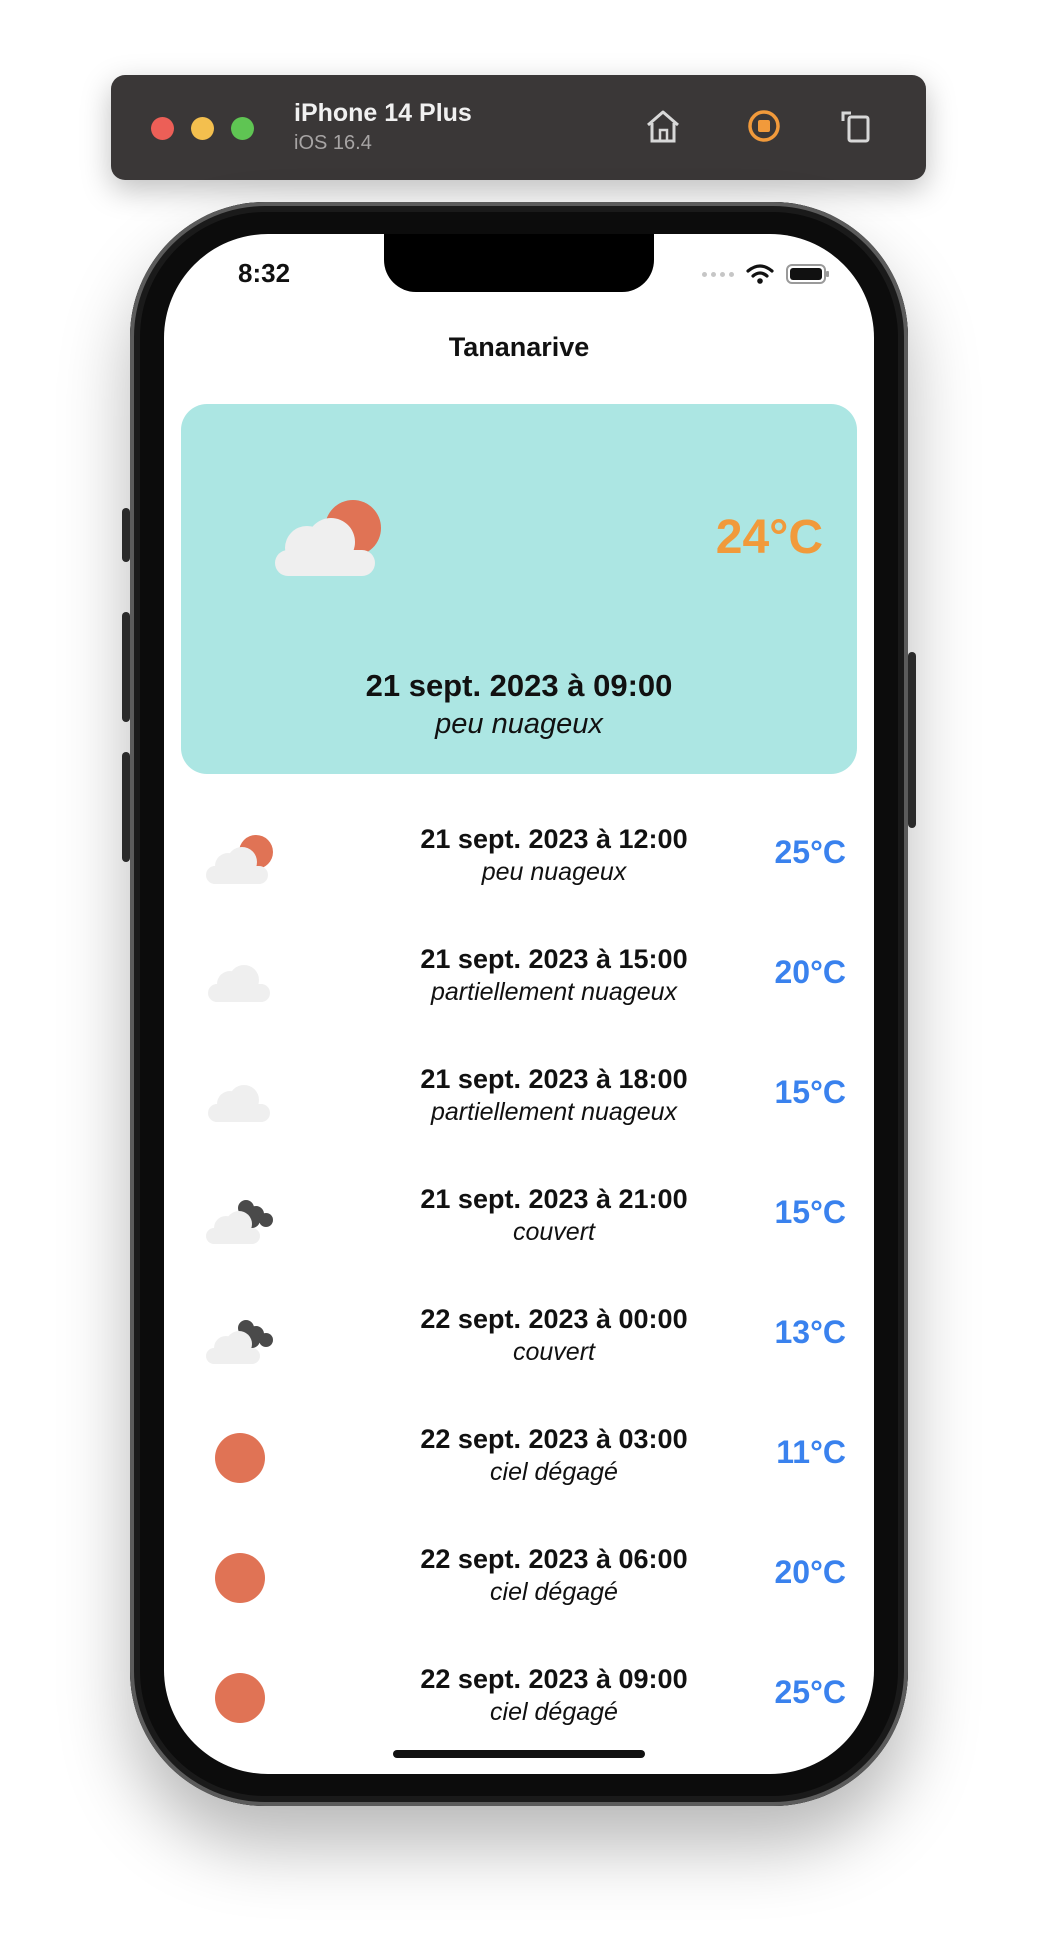  I want to click on forecast-row: 22 sept. 2023 à 09:00 ciel dégagé 25°C, so click(519, 1706).